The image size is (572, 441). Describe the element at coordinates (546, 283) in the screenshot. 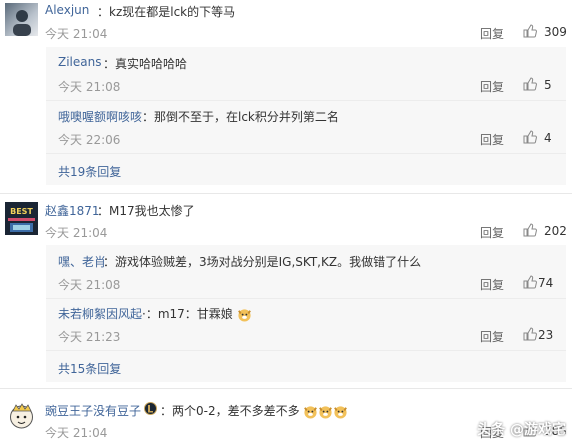

I see `like-count: 74` at that location.